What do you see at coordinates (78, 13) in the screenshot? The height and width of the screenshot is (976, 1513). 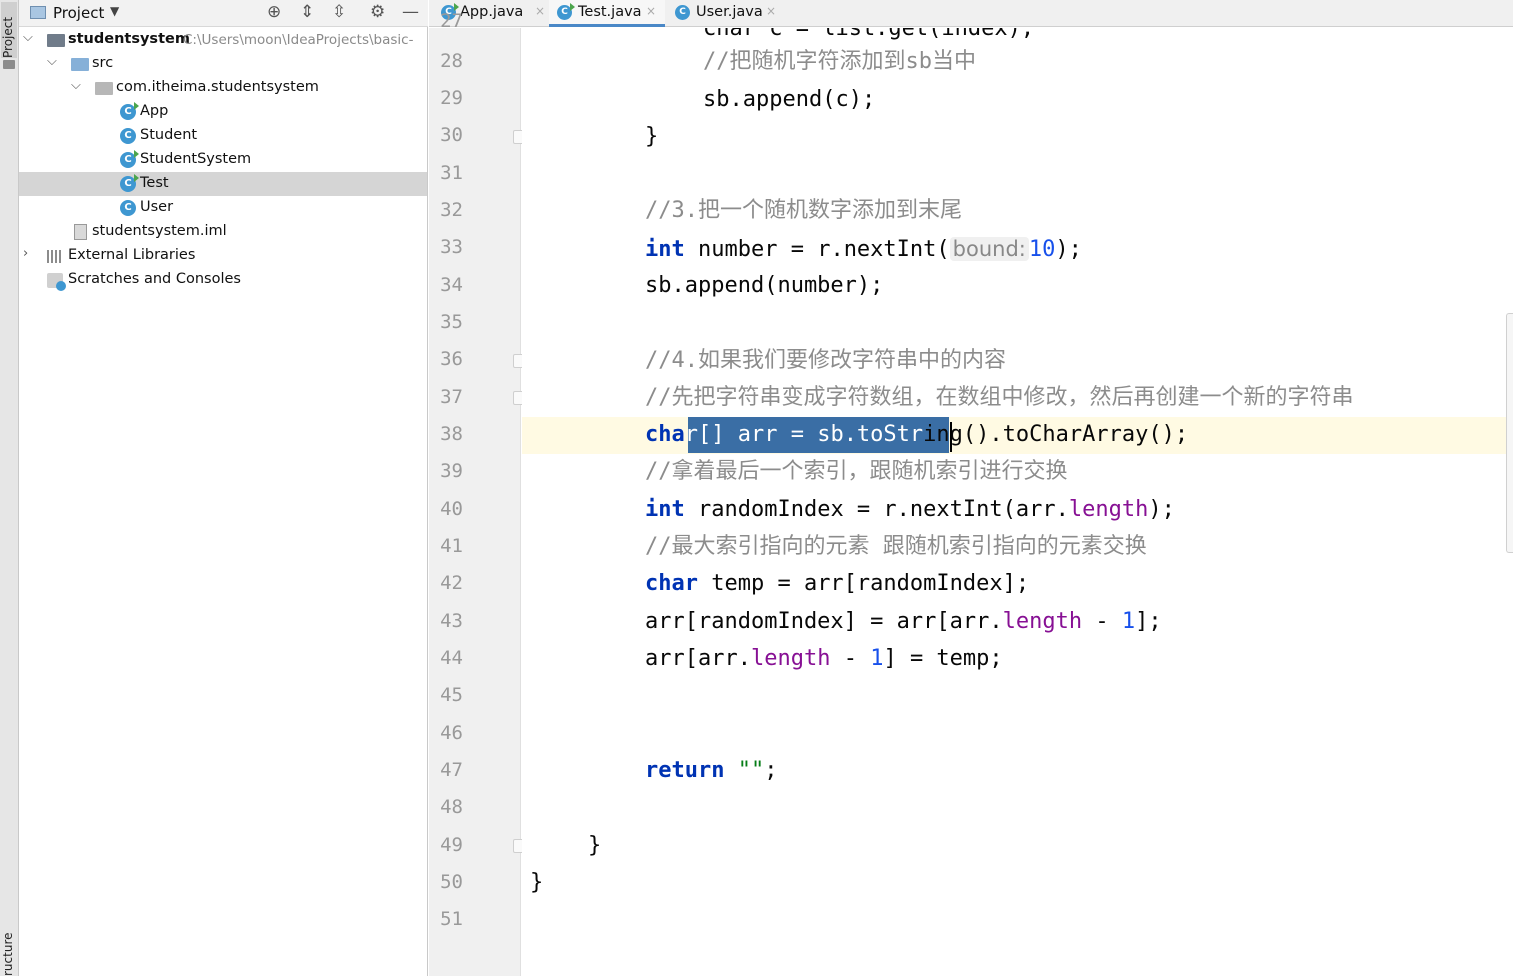 I see `project-view-selector: Project` at bounding box center [78, 13].